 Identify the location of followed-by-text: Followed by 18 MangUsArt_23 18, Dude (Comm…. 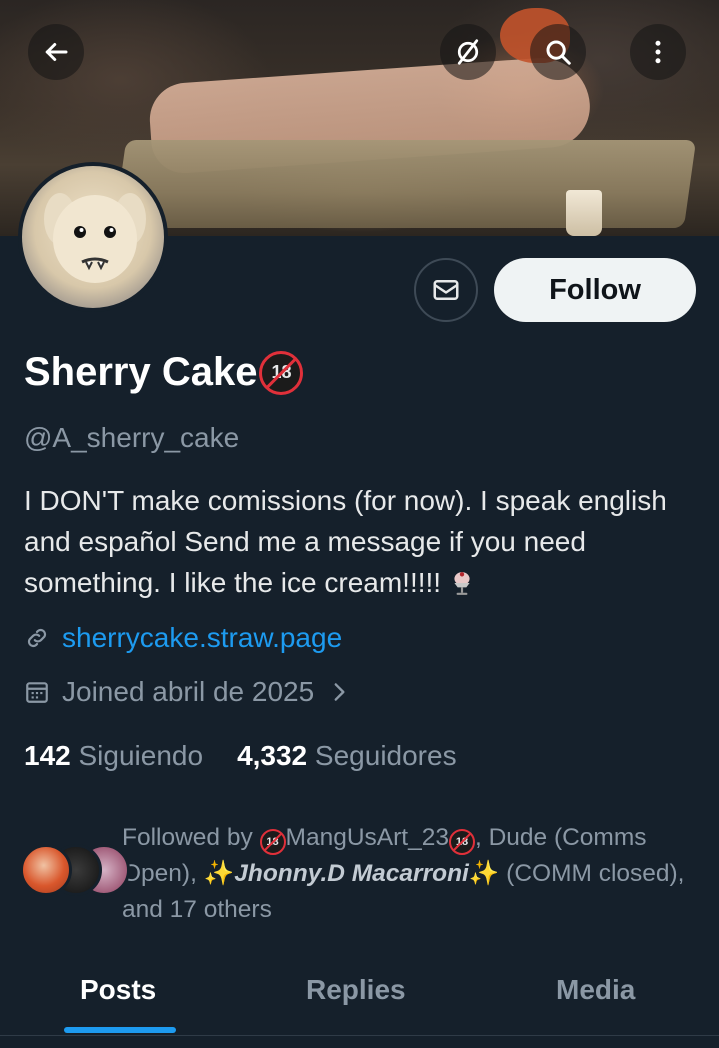
(403, 873).